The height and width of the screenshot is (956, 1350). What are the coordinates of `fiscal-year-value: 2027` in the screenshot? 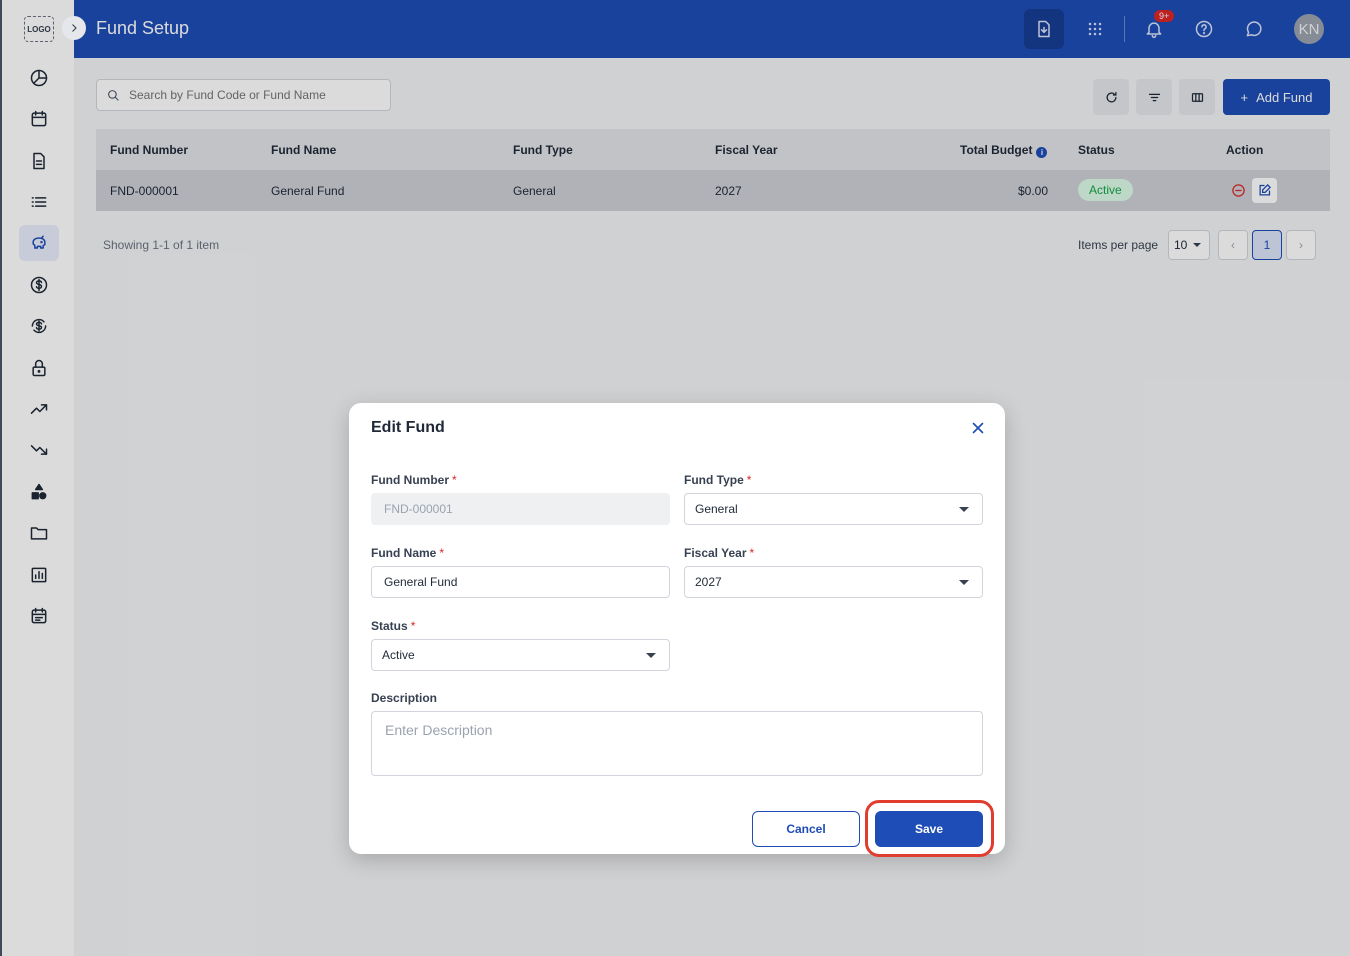 It's located at (708, 582).